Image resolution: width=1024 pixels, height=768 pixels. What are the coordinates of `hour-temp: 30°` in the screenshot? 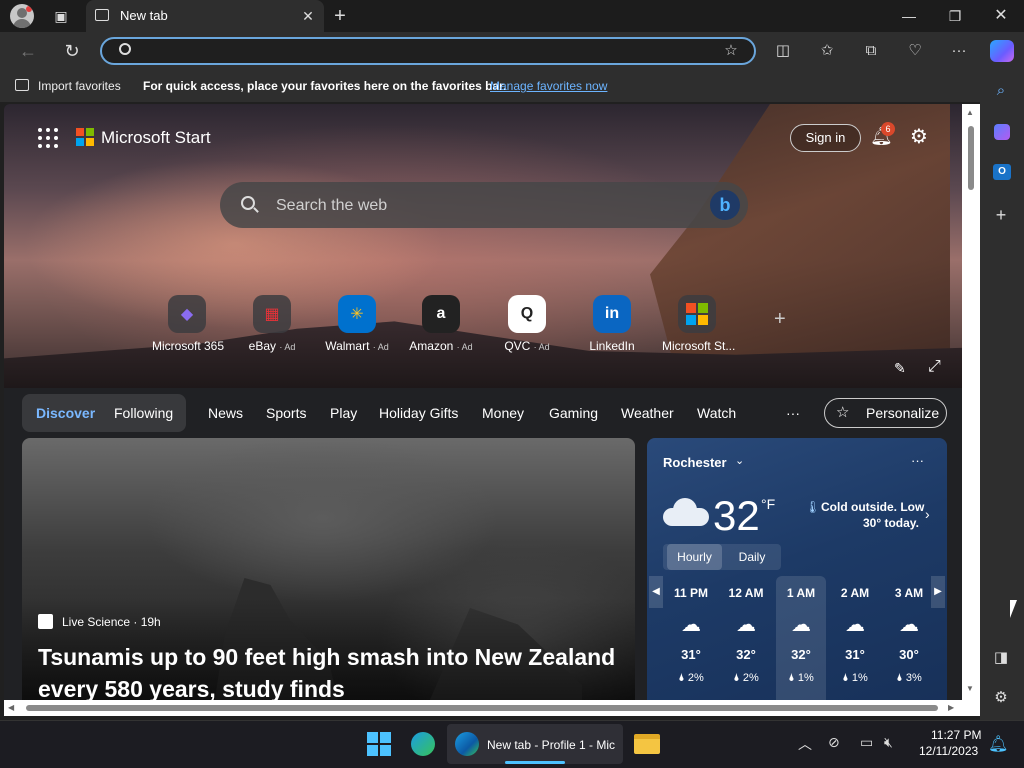 It's located at (909, 654).